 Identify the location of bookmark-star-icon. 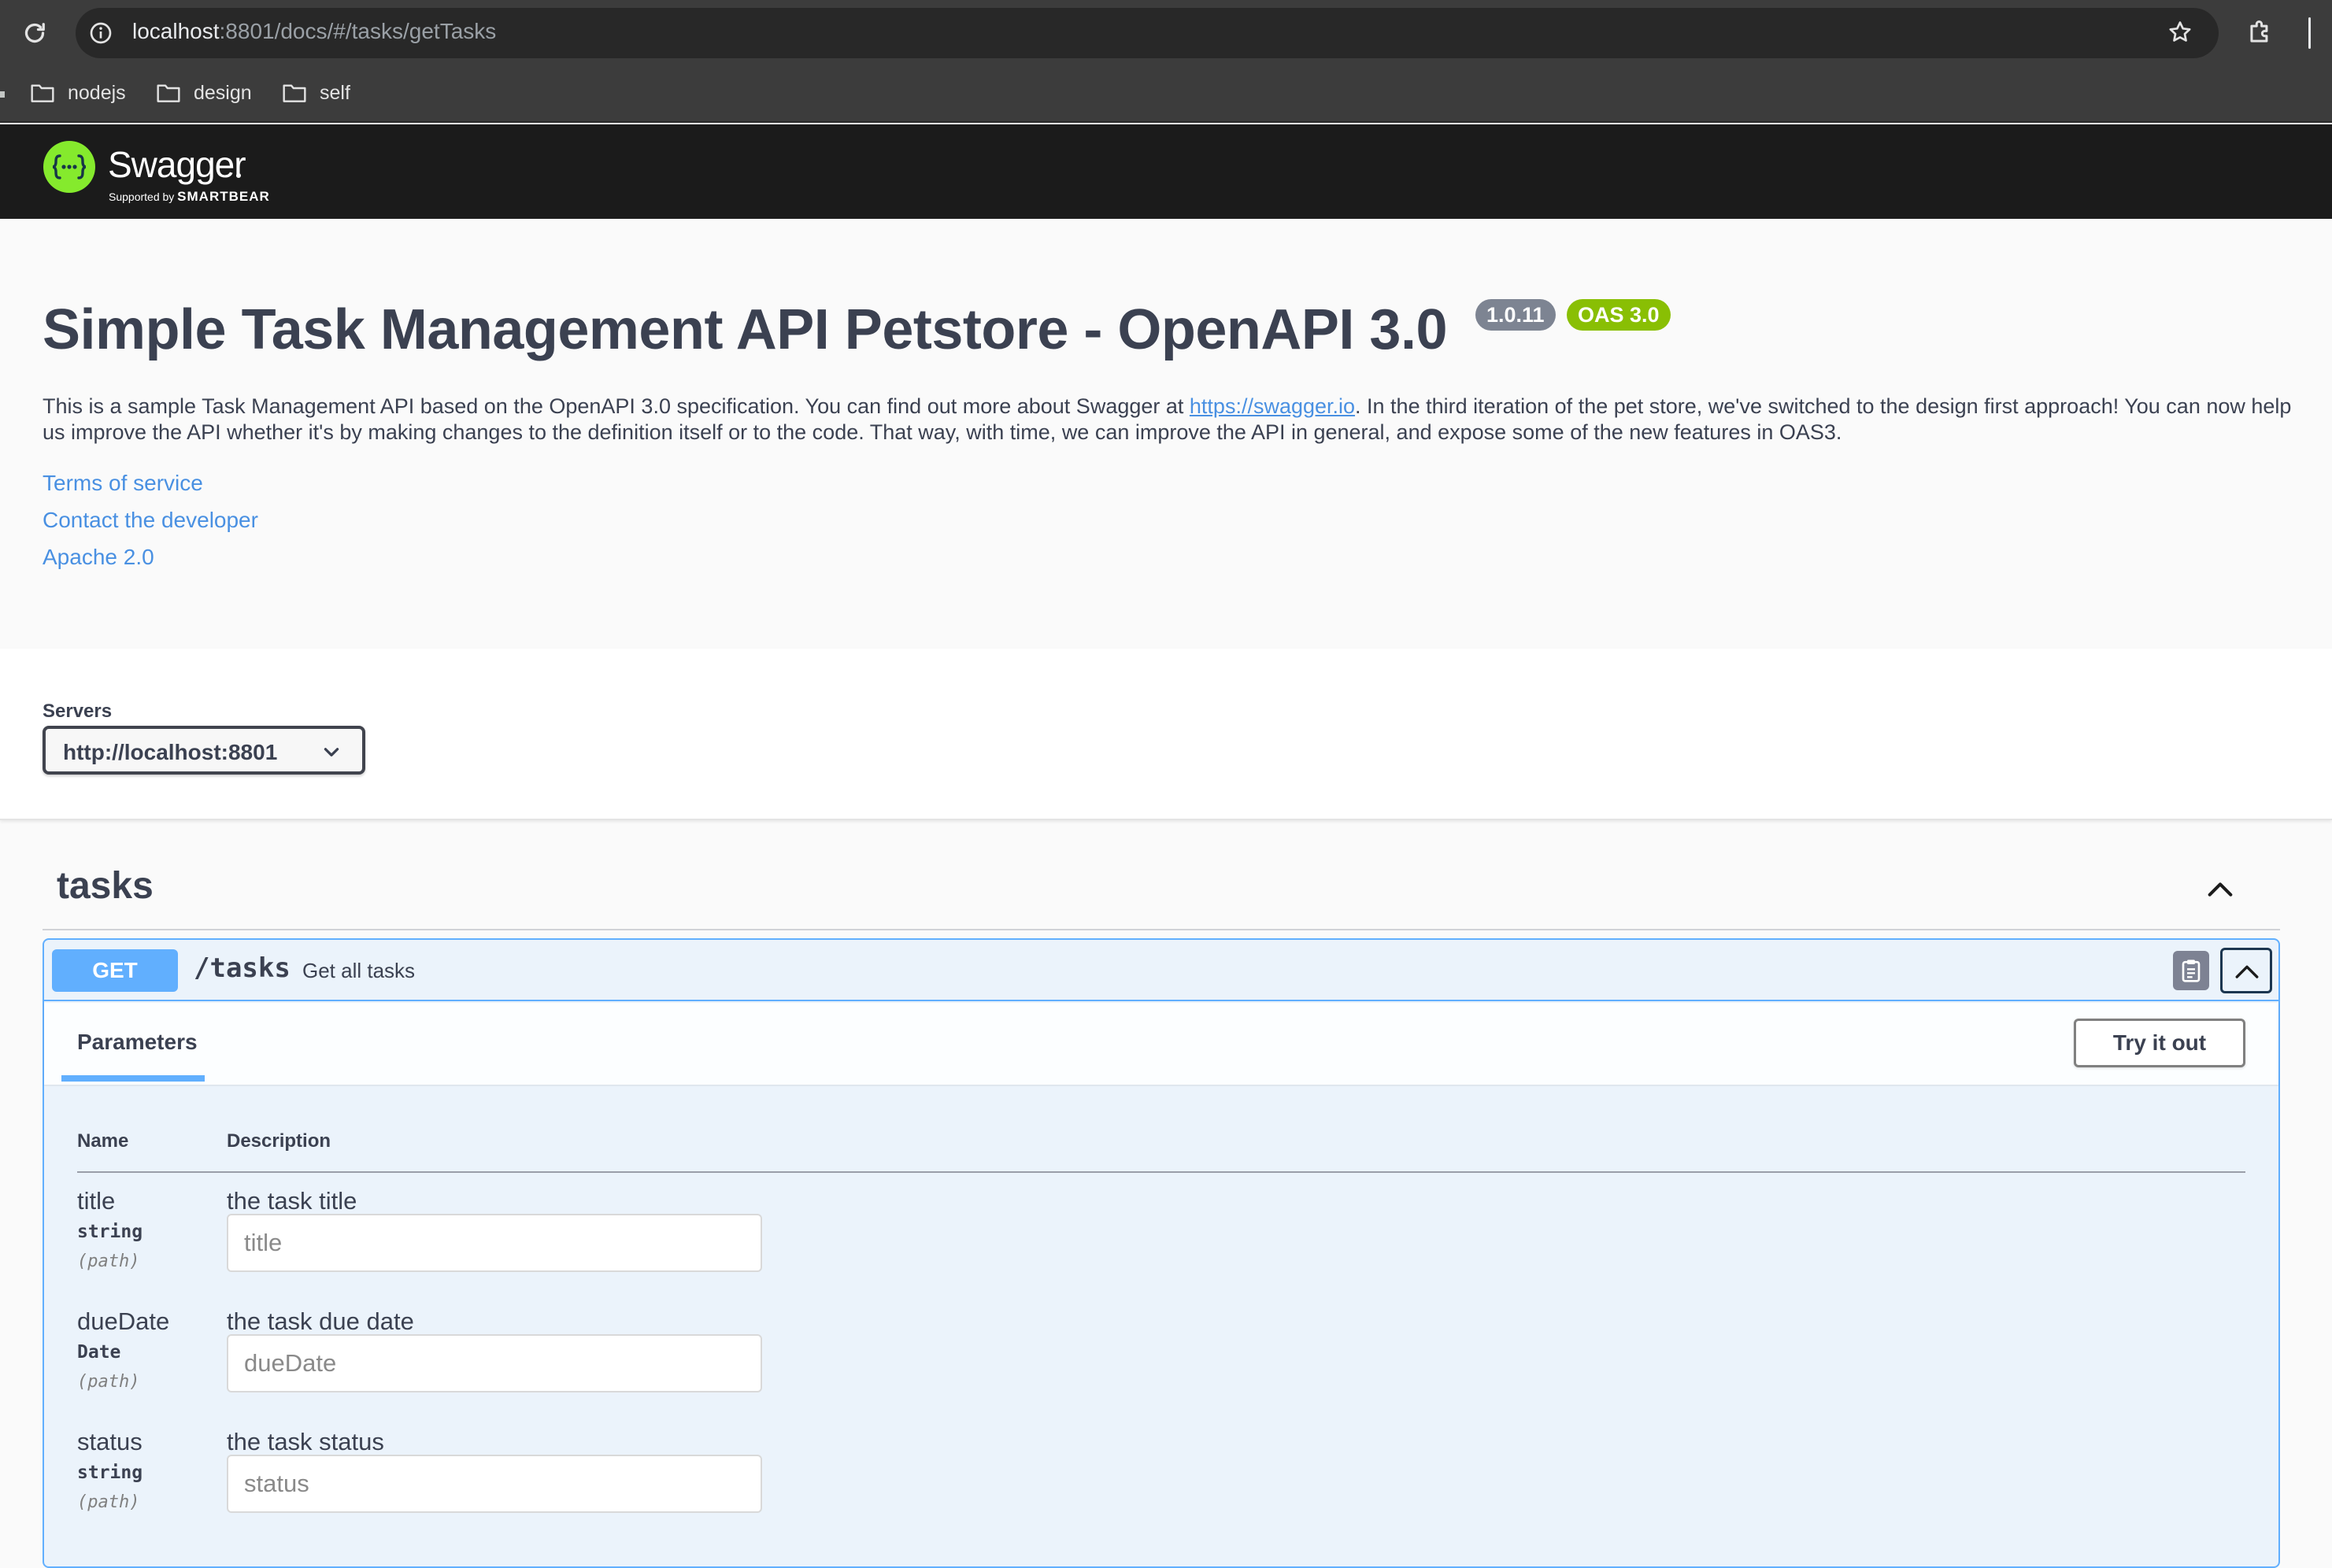
(2180, 32).